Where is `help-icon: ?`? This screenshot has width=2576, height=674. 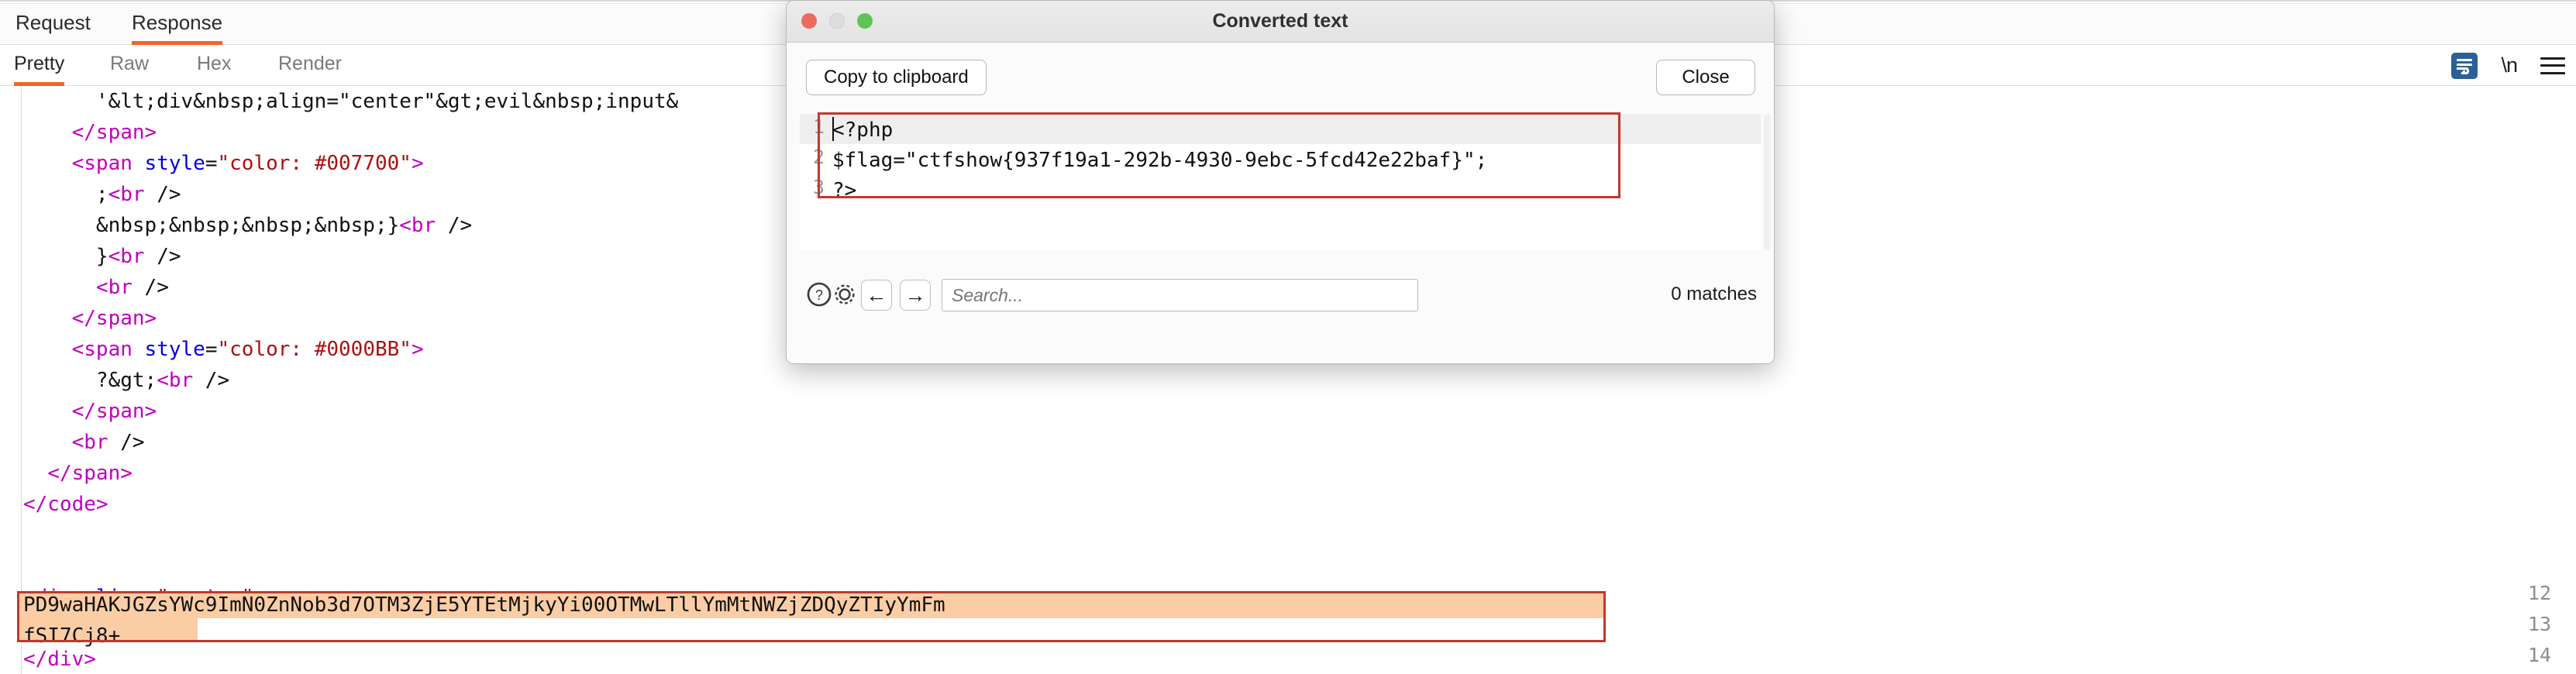 help-icon: ? is located at coordinates (819, 295).